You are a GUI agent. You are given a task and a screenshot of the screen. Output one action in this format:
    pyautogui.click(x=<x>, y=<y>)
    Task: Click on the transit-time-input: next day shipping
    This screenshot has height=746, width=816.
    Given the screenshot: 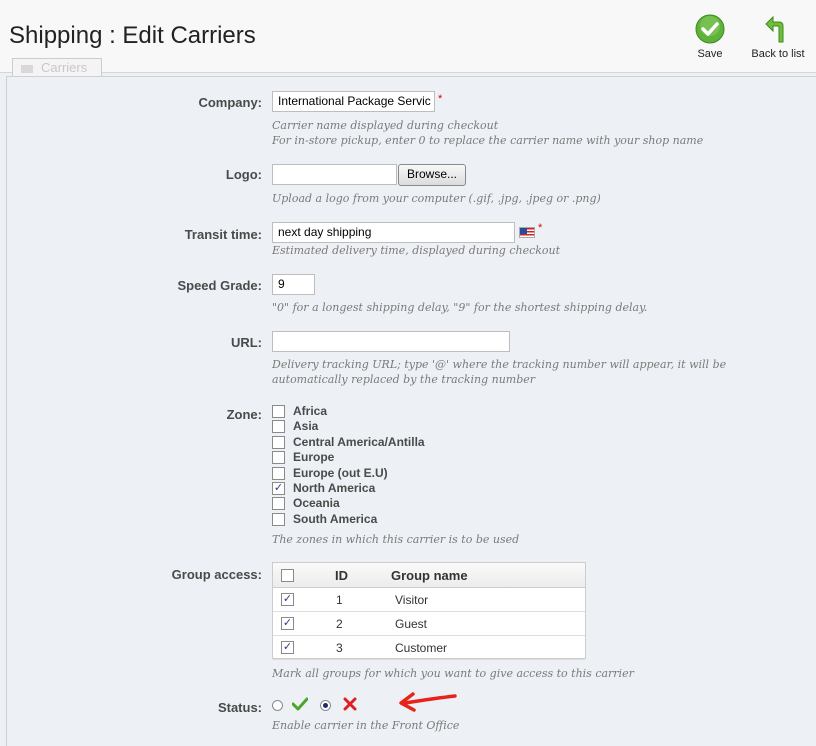 What is the action you would take?
    pyautogui.click(x=393, y=232)
    